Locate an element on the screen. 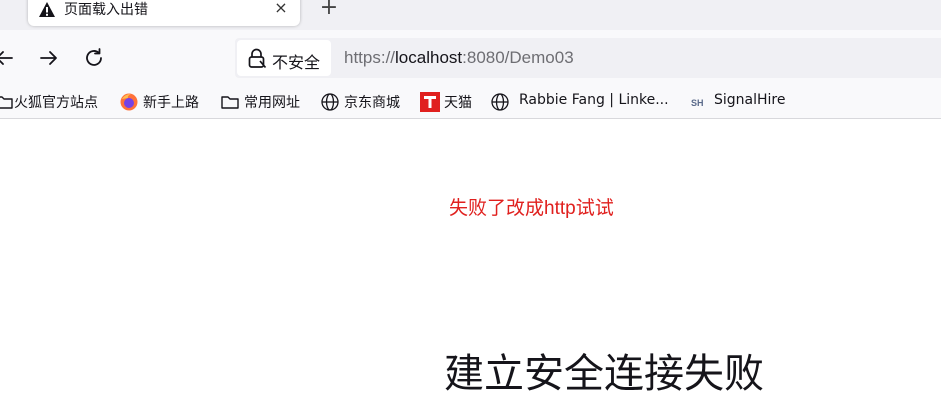 Image resolution: width=941 pixels, height=403 pixels. bookmark-label: SignalHire is located at coordinates (750, 100).